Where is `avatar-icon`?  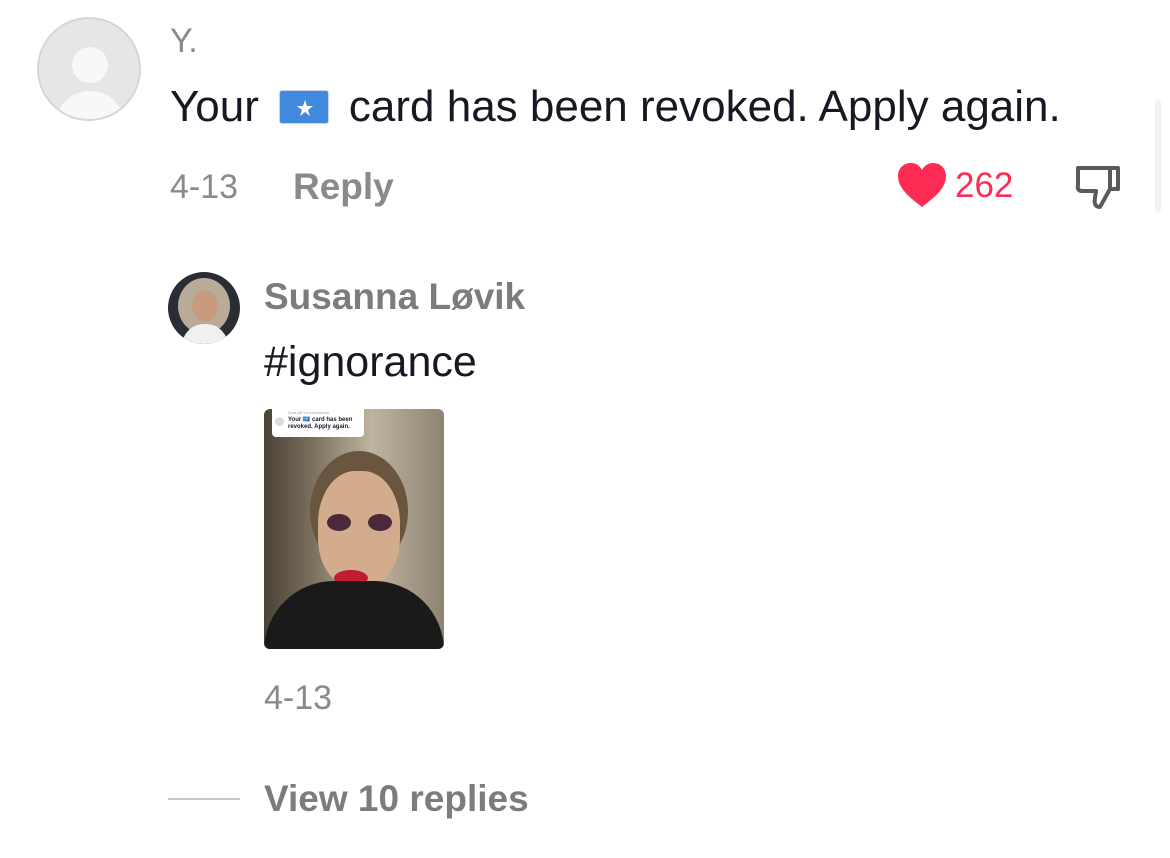 avatar-icon is located at coordinates (279, 421).